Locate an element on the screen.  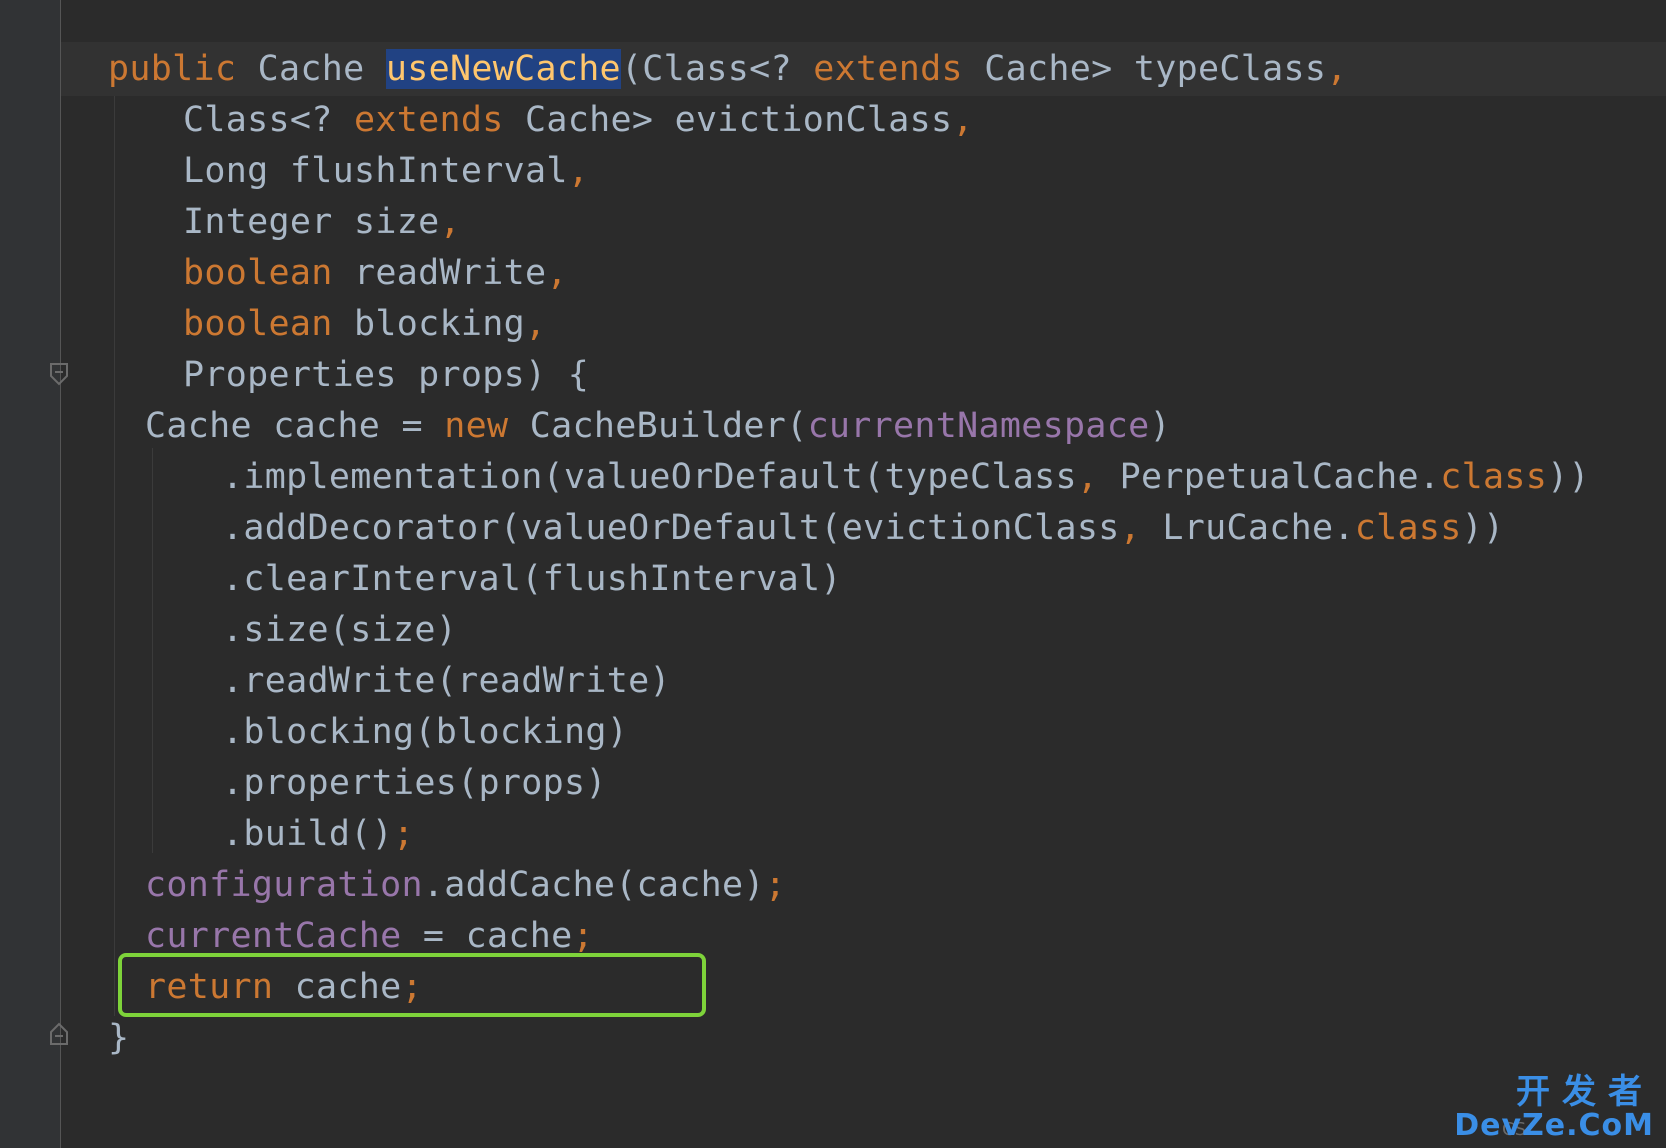
code-token: } is located at coordinates (119, 1038).